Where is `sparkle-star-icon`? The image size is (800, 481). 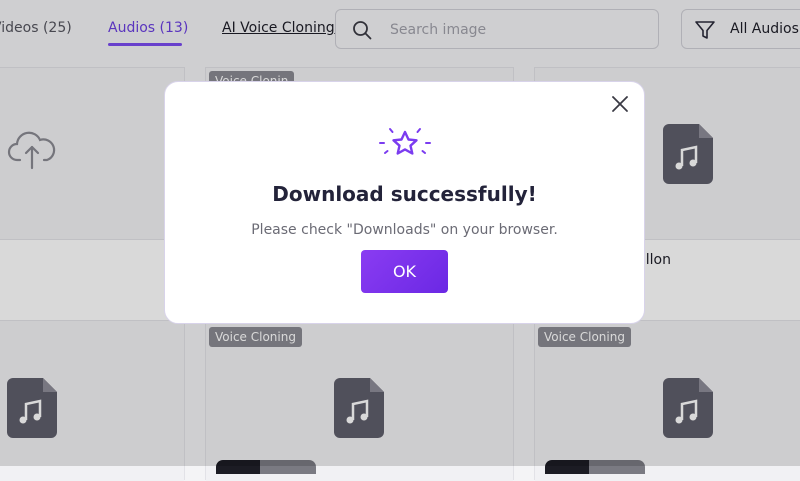 sparkle-star-icon is located at coordinates (405, 141).